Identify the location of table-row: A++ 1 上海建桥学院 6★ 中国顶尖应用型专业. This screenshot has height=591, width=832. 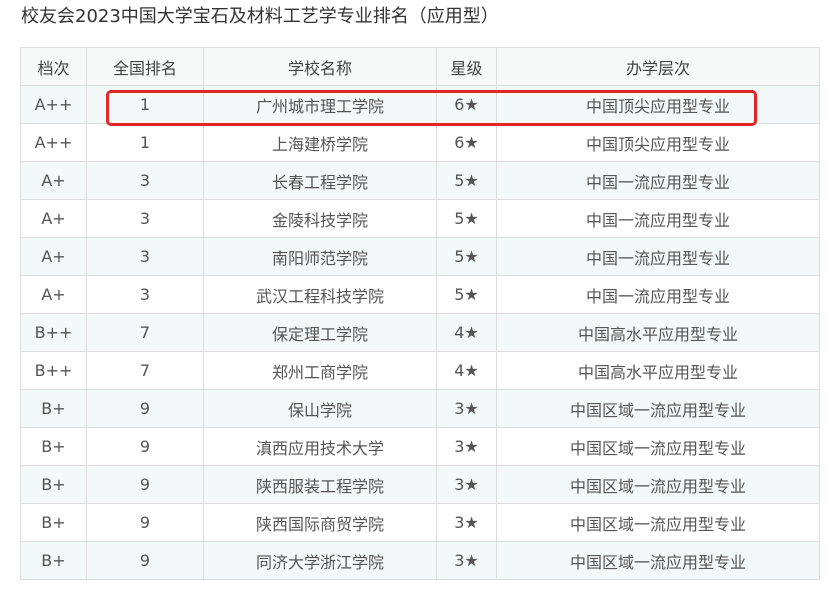
(420, 142).